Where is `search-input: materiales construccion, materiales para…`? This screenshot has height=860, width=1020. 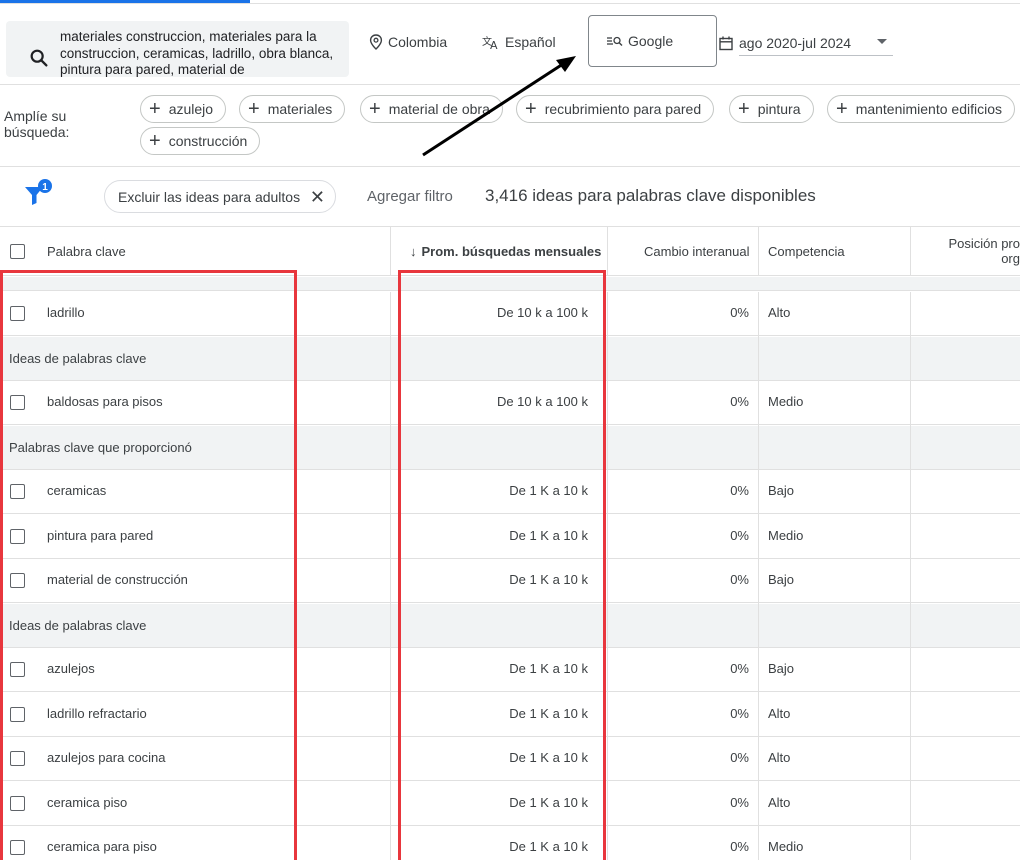 search-input: materiales construccion, materiales para… is located at coordinates (177, 49).